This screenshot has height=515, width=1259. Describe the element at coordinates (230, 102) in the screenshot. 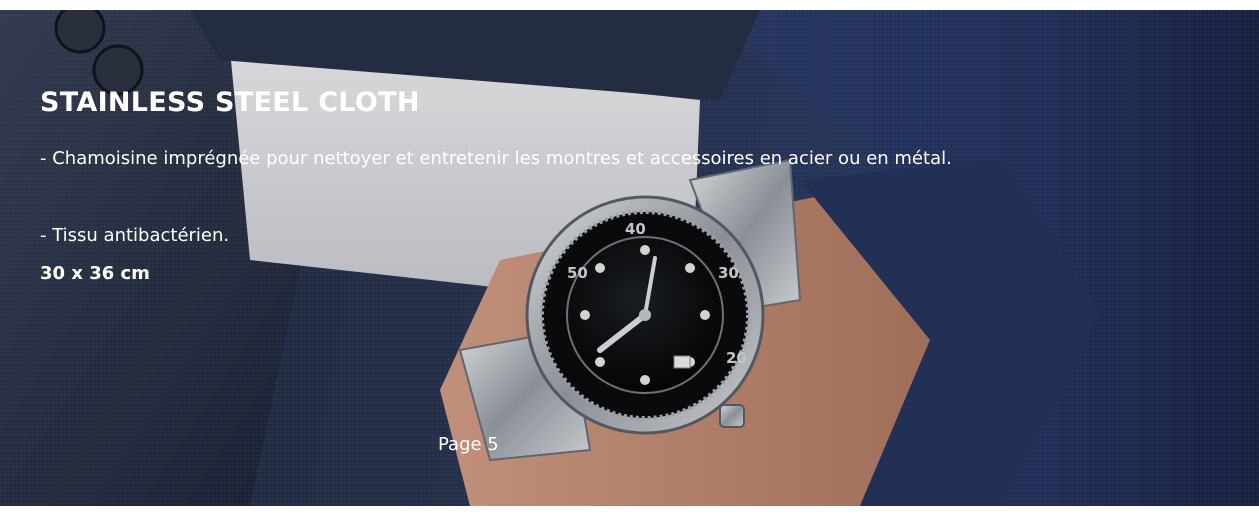

I see `product-title: STAINLESS STEEL CLOTH` at that location.